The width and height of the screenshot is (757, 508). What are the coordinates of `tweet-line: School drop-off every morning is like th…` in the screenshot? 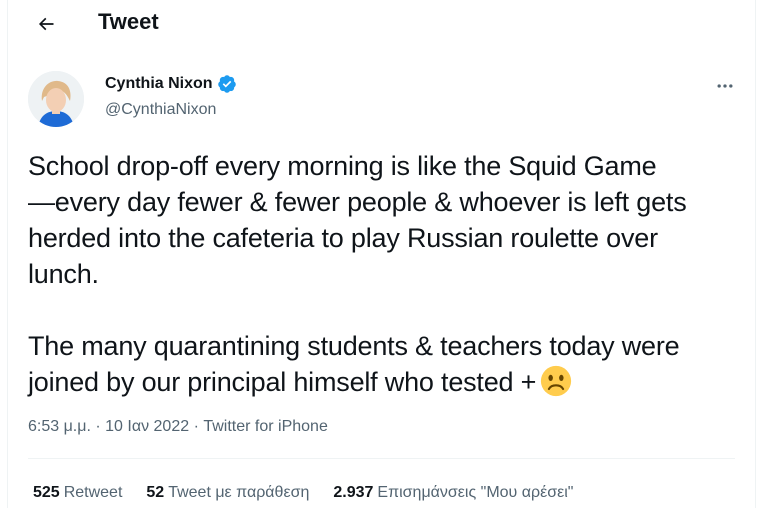 It's located at (342, 166).